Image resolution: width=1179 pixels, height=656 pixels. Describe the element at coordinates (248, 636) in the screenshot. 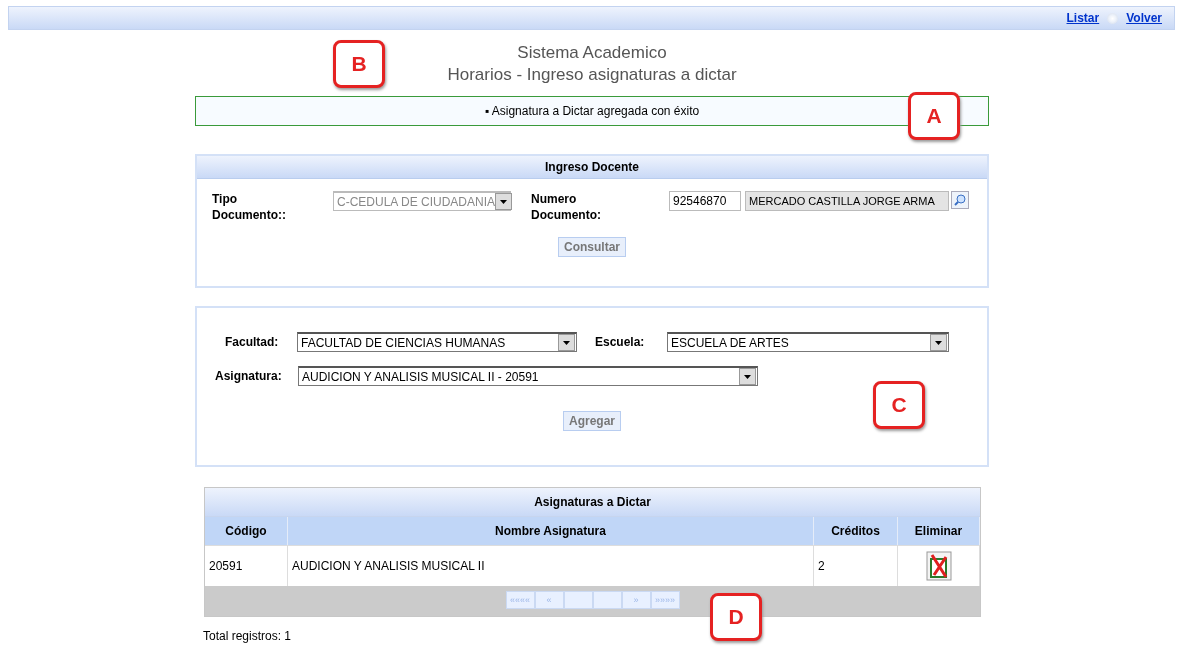

I see `total-records: Total registros: 1` at that location.